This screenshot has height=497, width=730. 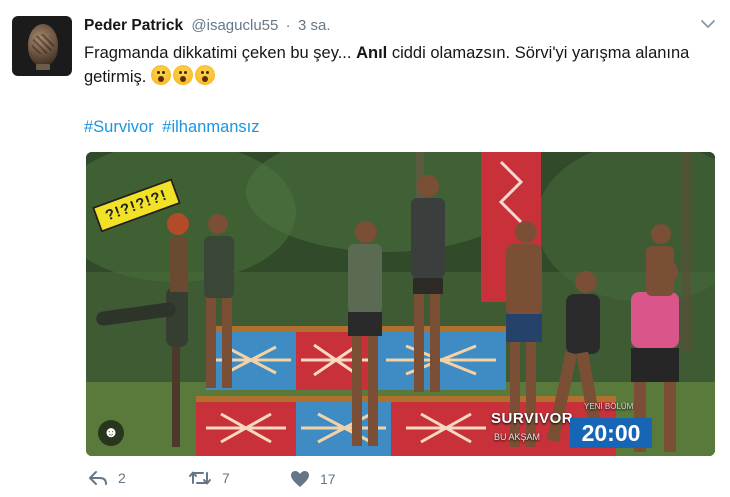 What do you see at coordinates (517, 437) in the screenshot?
I see `brand-subtitle: BU AKŞAM` at bounding box center [517, 437].